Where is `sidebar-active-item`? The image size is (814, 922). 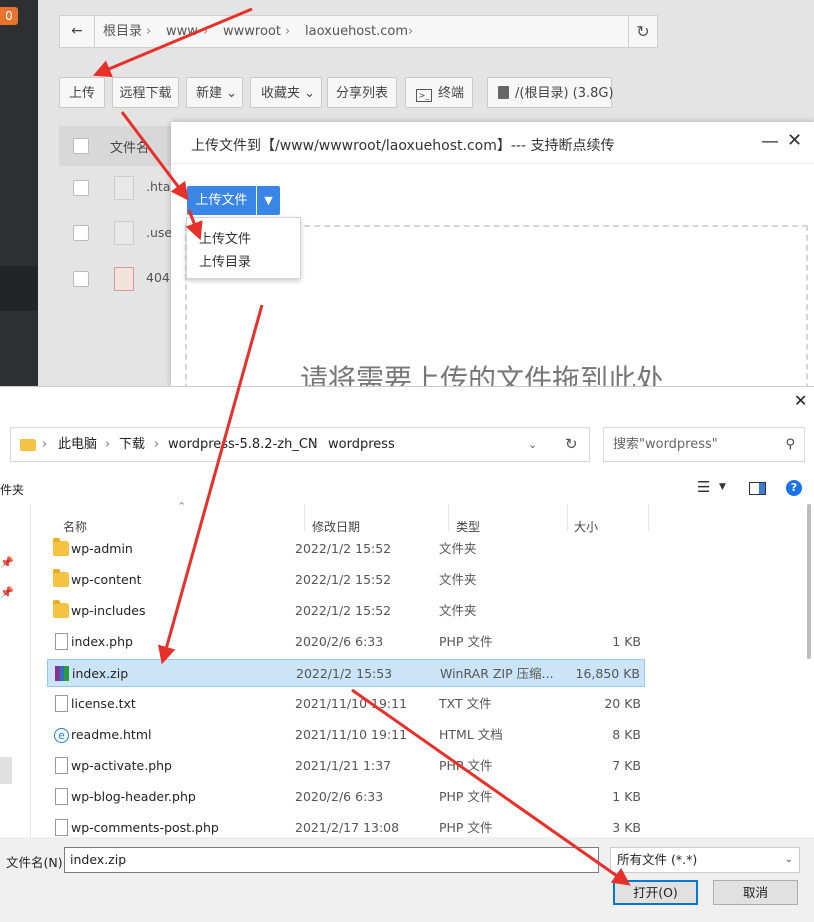 sidebar-active-item is located at coordinates (19, 288).